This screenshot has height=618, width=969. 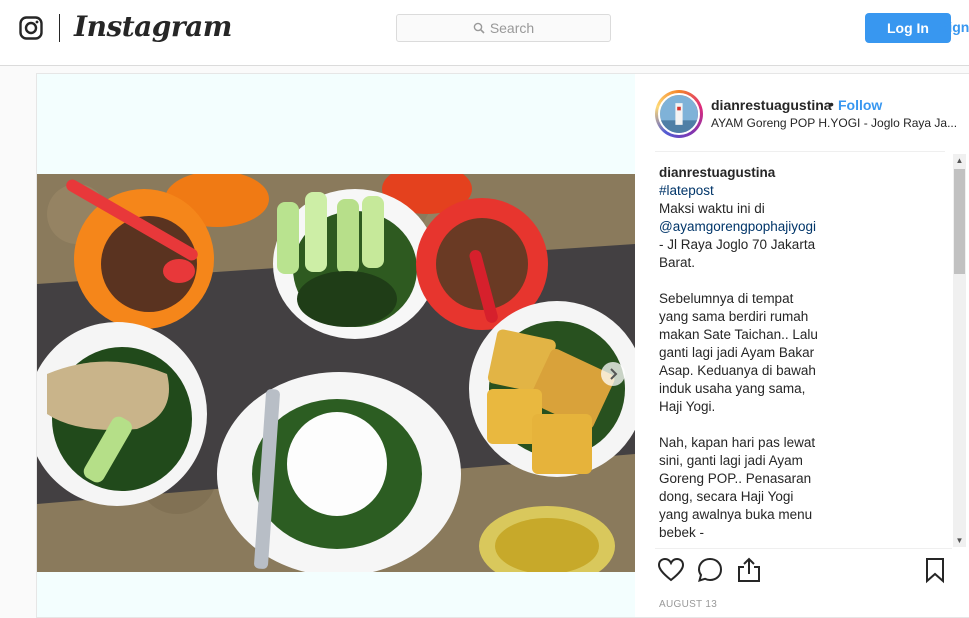 I want to click on instagram-glyph-icon, so click(x=31, y=28).